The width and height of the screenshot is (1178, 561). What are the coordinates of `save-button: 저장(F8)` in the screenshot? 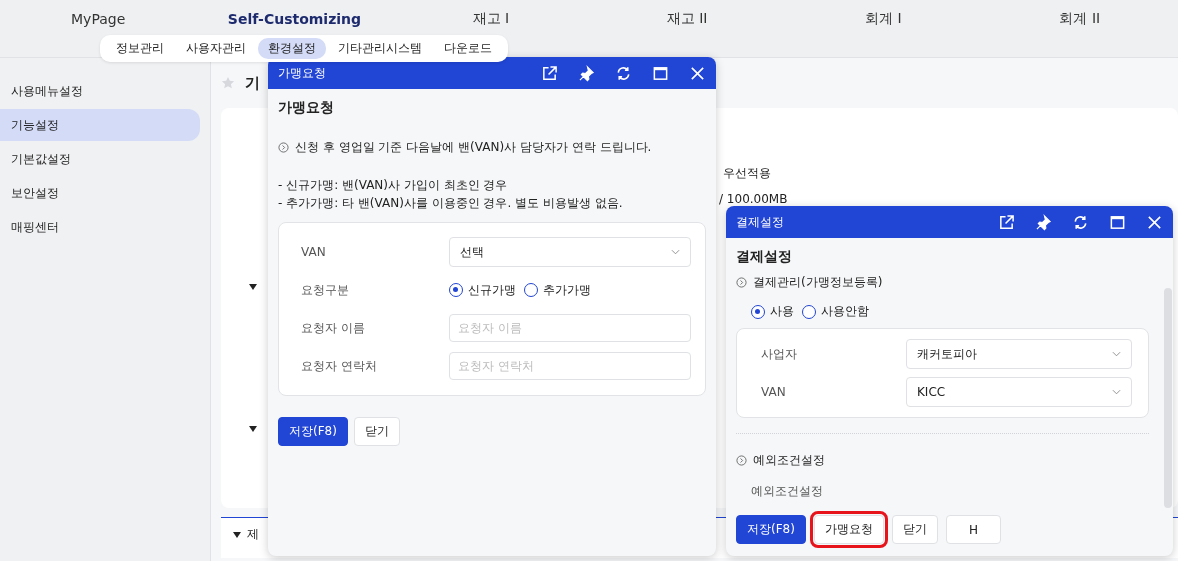 It's located at (313, 431).